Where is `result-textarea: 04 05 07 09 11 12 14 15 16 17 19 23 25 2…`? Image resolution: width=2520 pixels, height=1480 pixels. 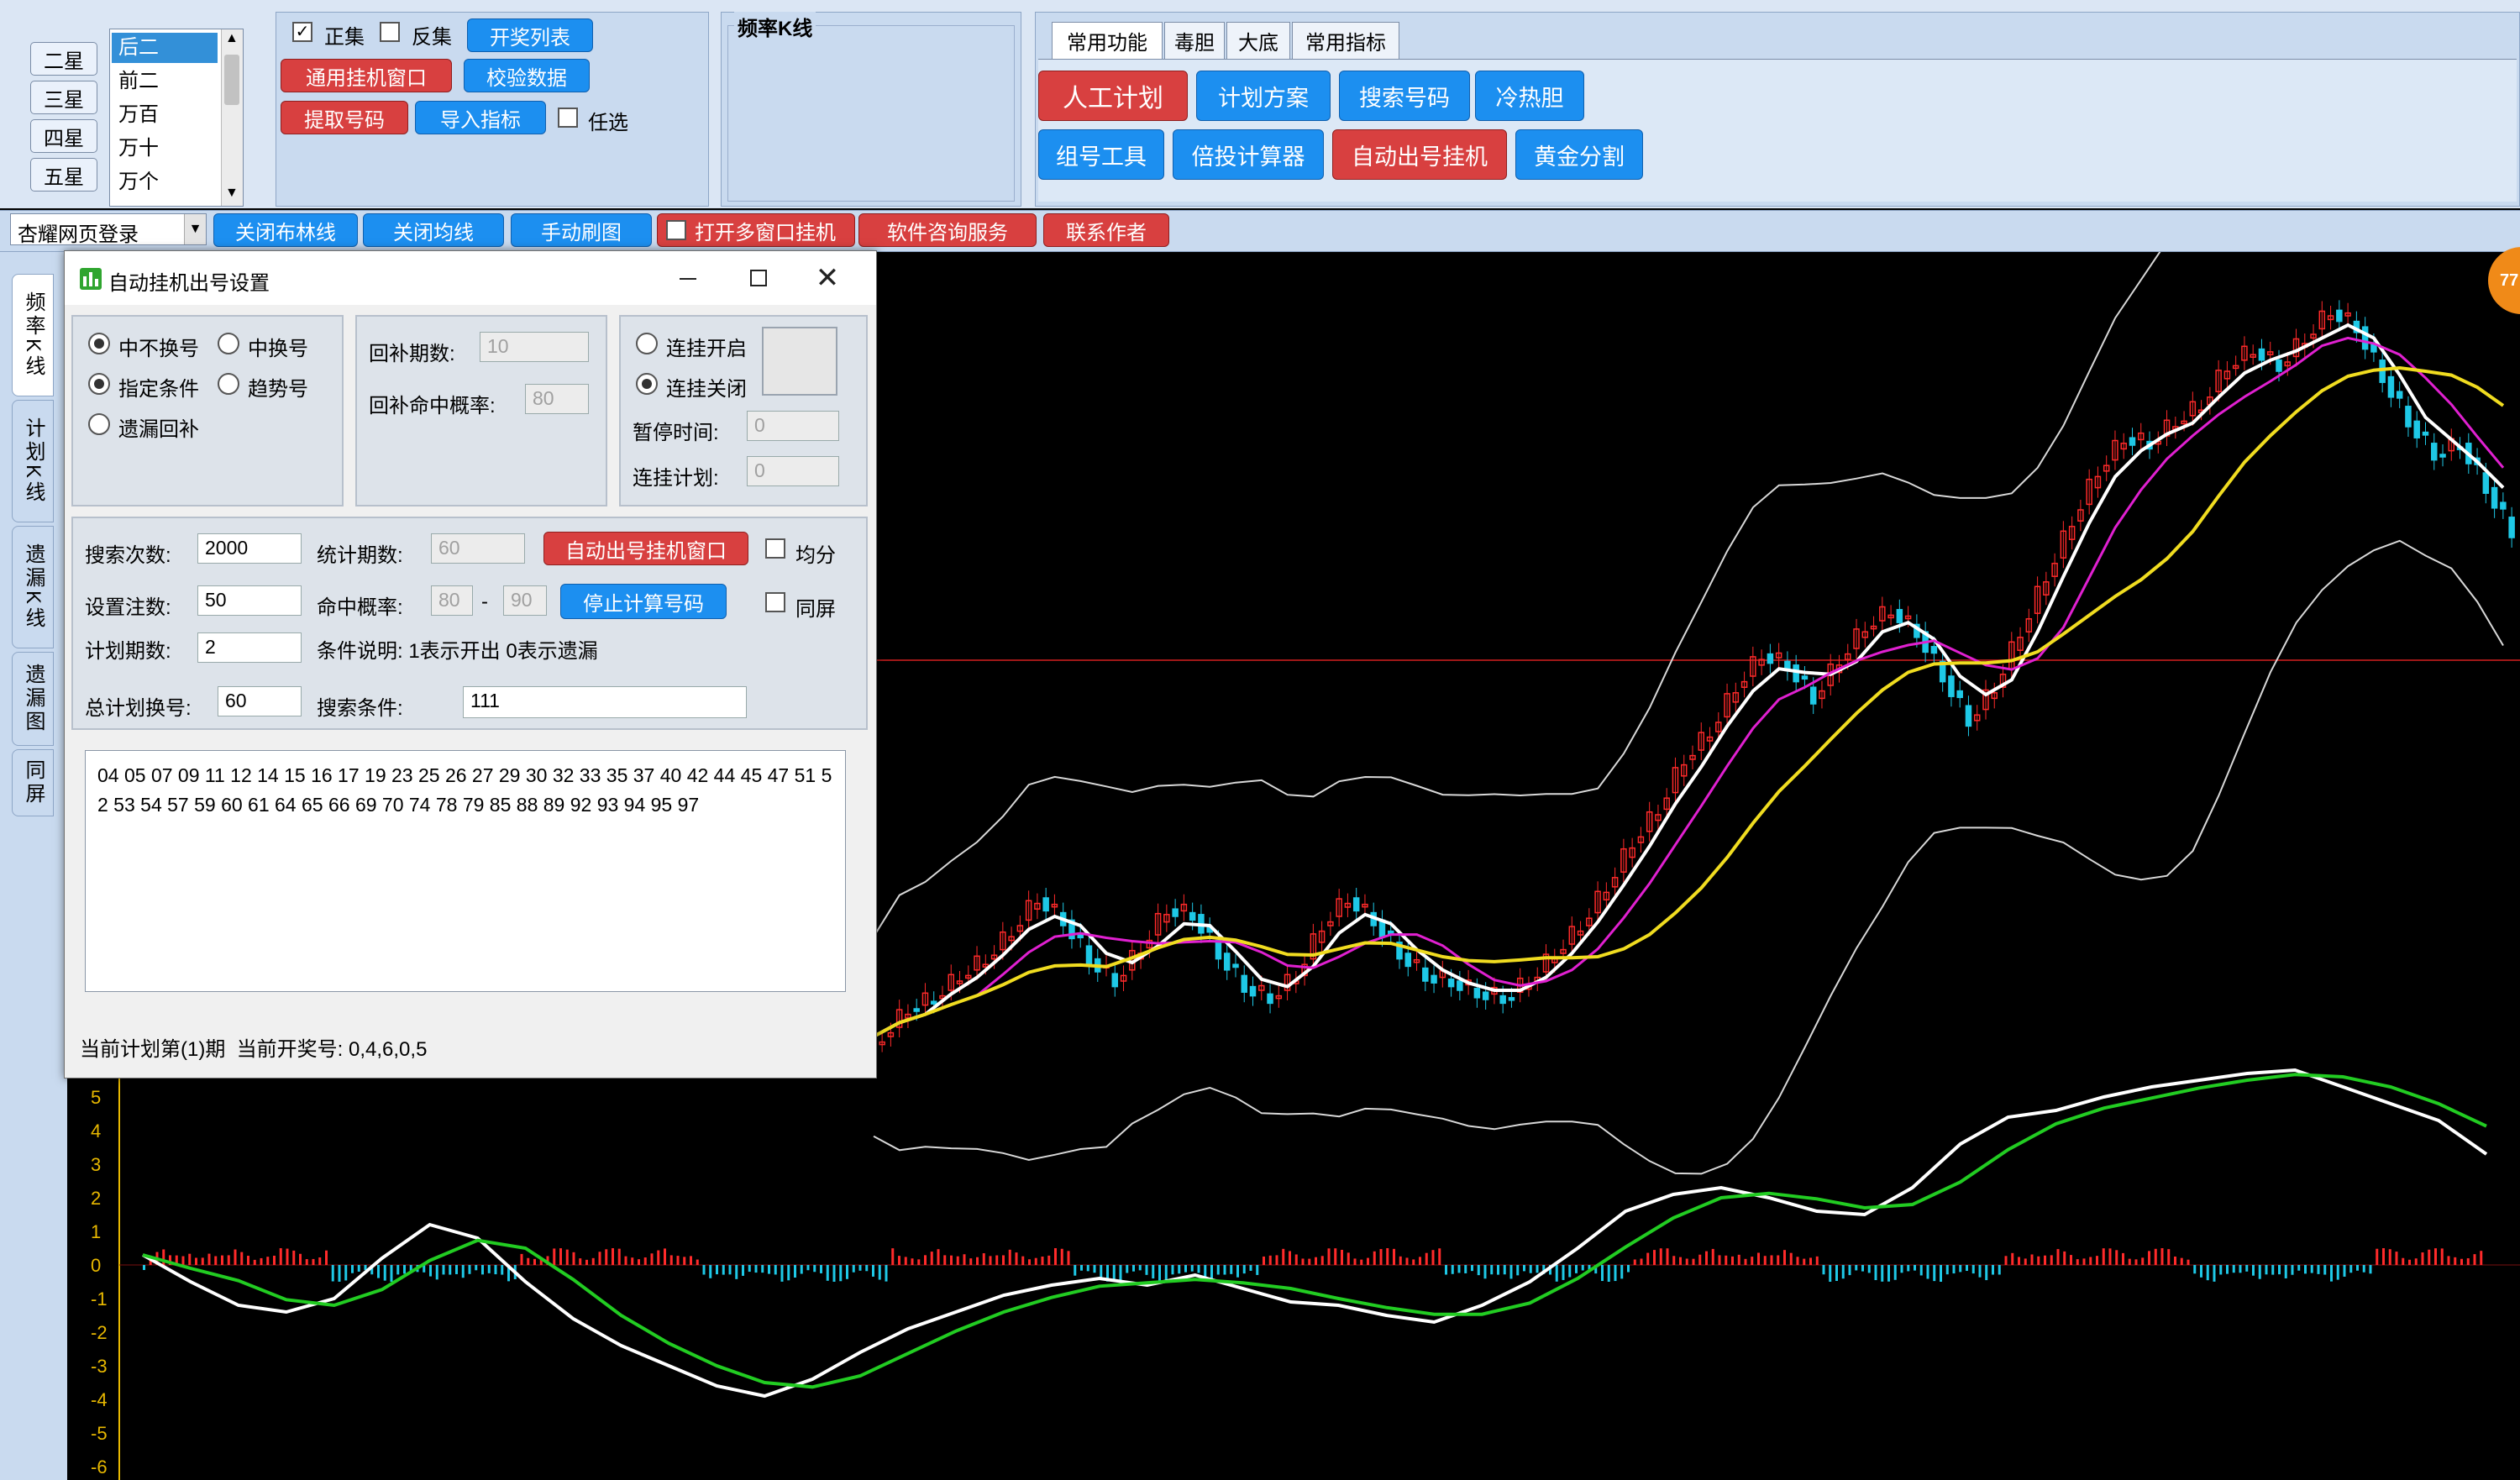
result-textarea: 04 05 07 09 11 12 14 15 16 17 19 23 25 2… is located at coordinates (465, 871).